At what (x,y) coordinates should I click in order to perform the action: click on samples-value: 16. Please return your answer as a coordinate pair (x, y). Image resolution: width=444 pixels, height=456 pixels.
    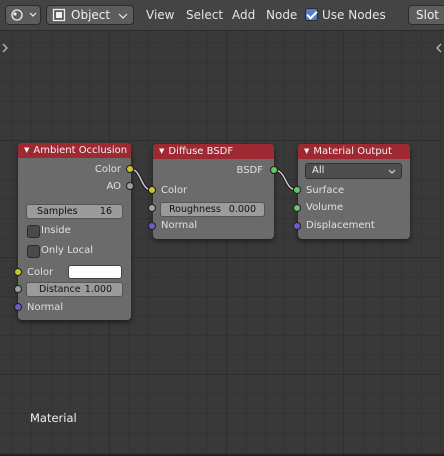
    Looking at the image, I should click on (105, 211).